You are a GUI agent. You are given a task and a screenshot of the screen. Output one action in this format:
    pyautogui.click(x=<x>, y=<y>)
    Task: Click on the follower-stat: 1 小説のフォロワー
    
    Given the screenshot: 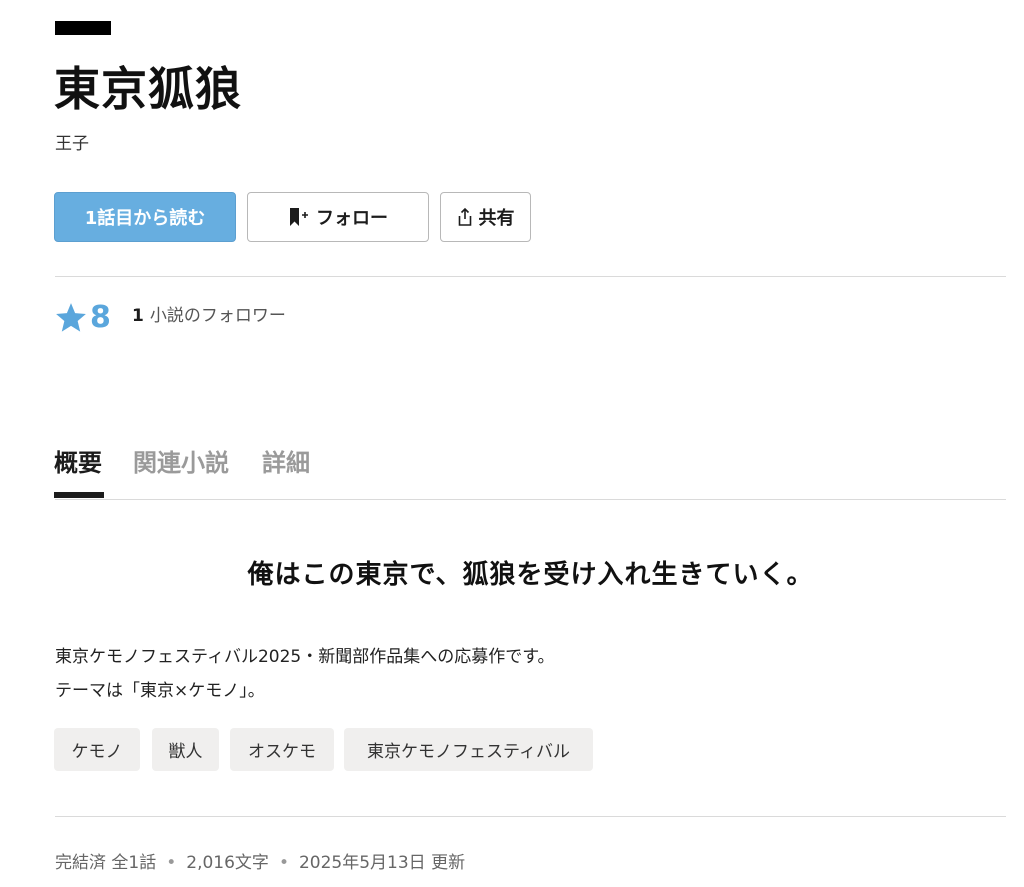 What is the action you would take?
    pyautogui.click(x=209, y=316)
    